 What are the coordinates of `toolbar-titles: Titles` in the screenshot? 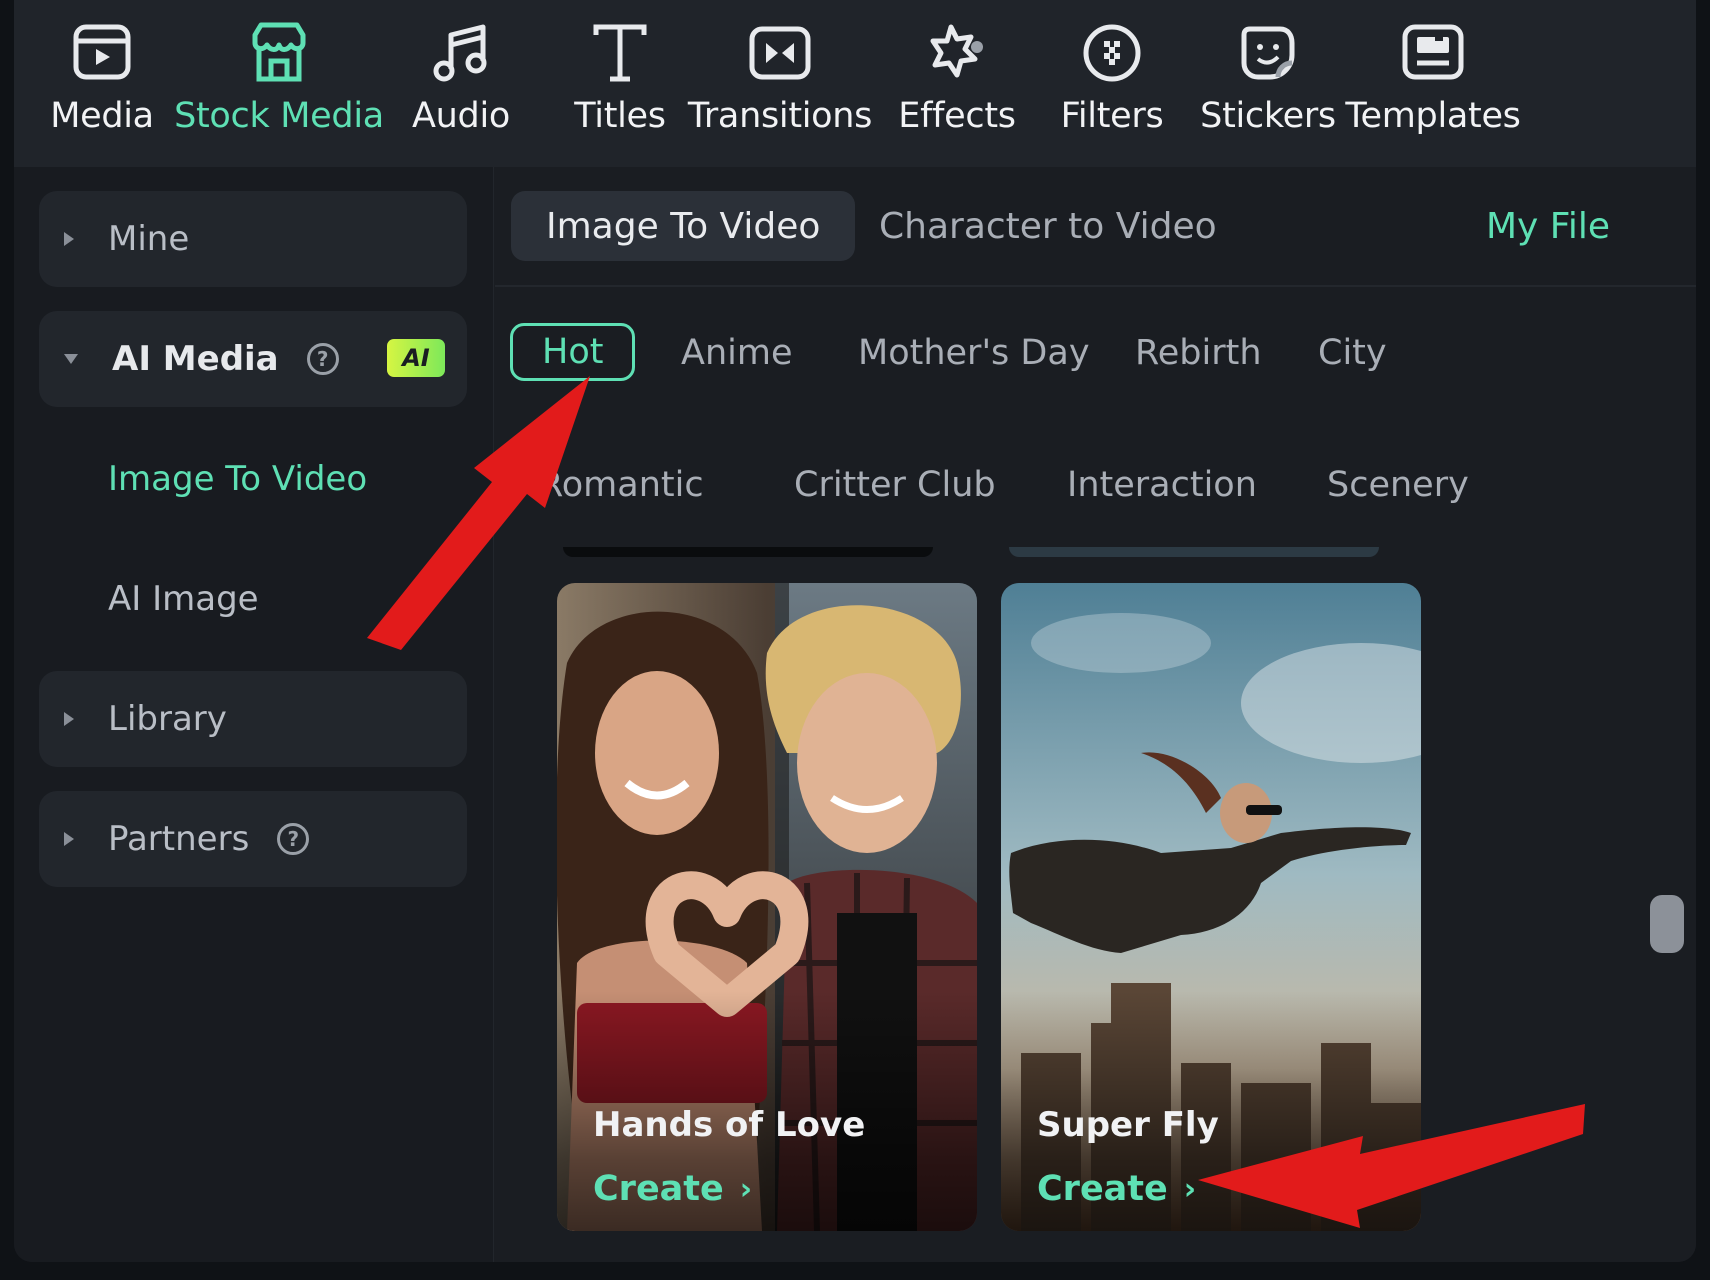 It's located at (620, 77).